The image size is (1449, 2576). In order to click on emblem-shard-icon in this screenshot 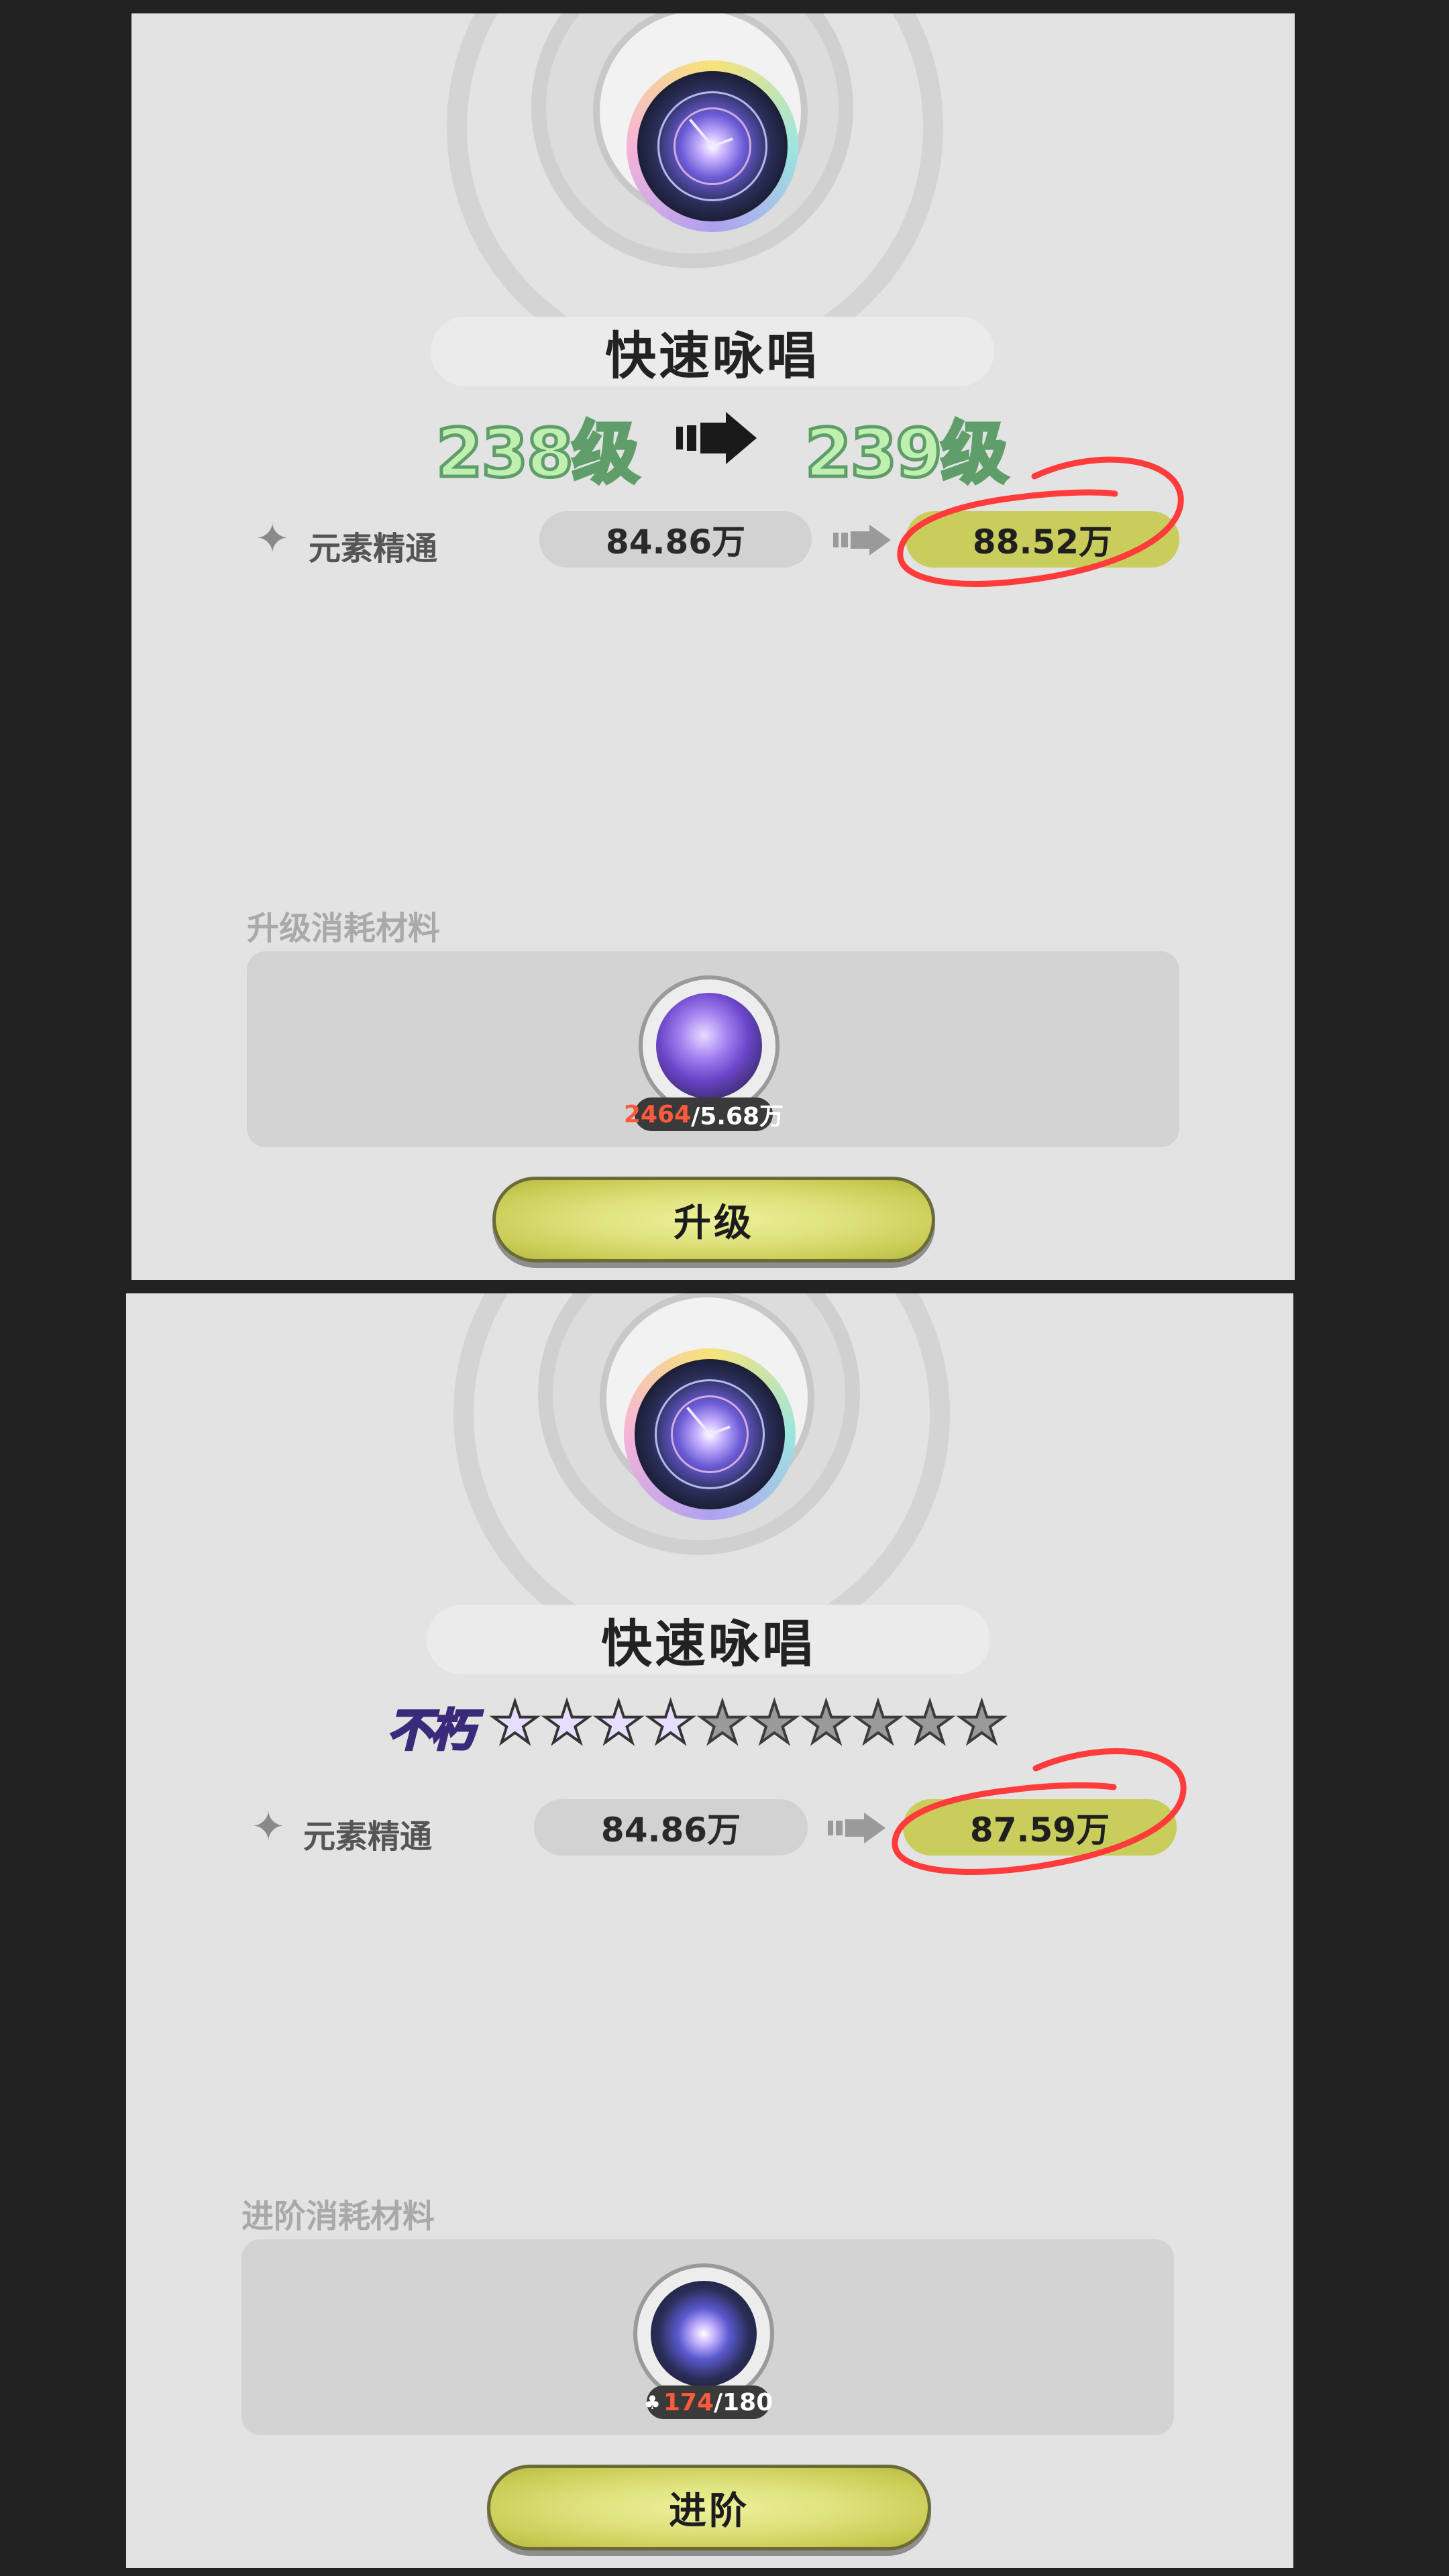, I will do `click(703, 2333)`.